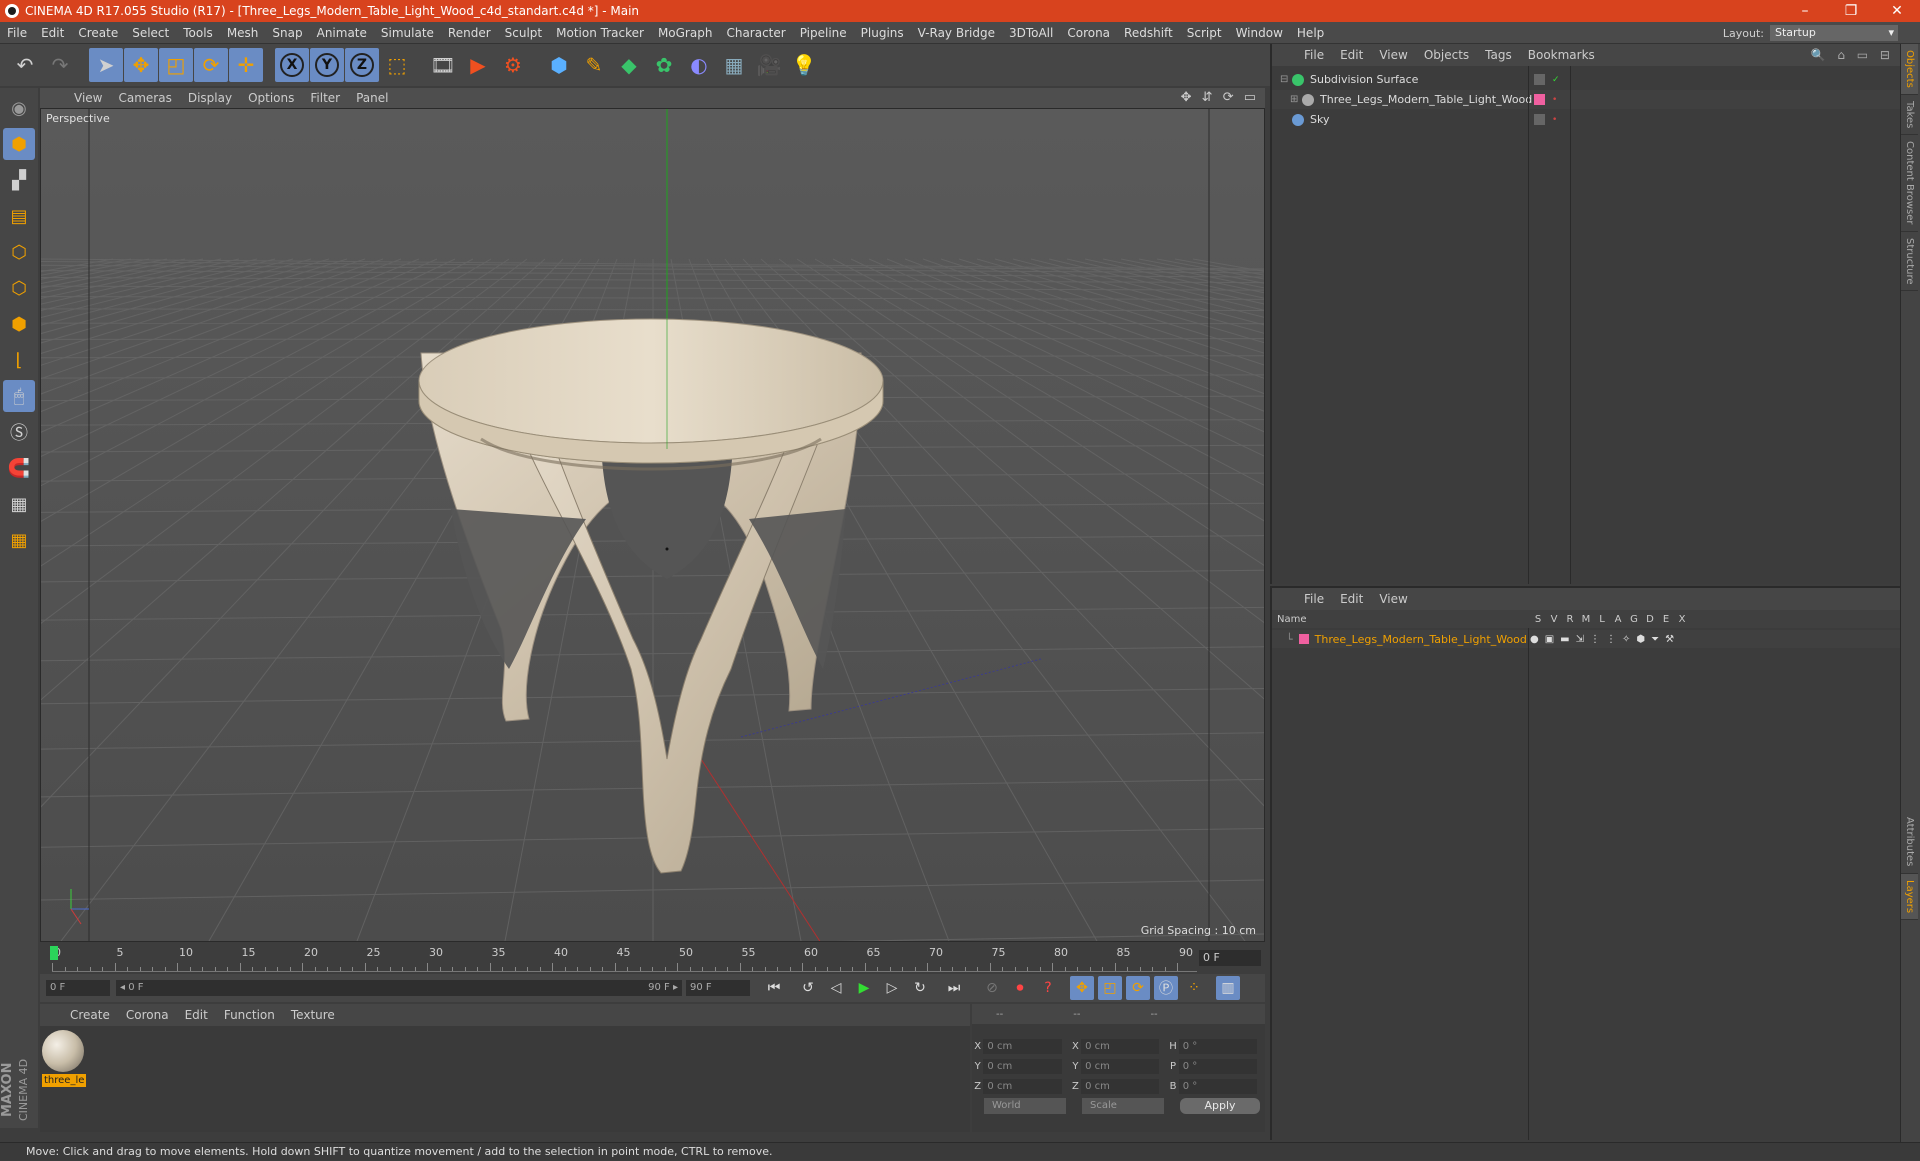 This screenshot has height=1161, width=1920. I want to click on magnet-icon: 🧲, so click(19, 468).